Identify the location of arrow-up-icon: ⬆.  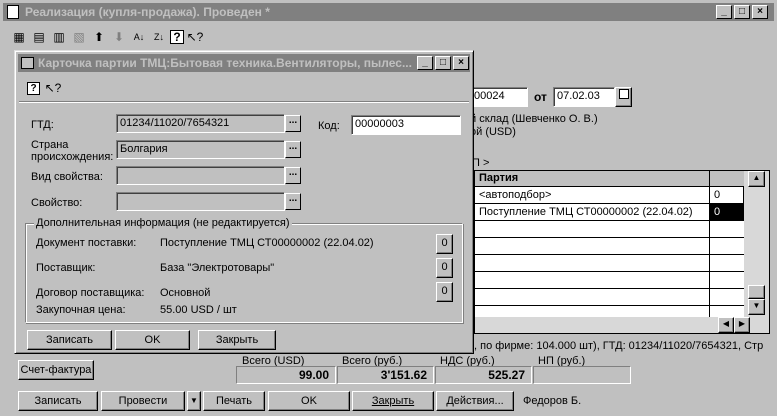
(99, 37).